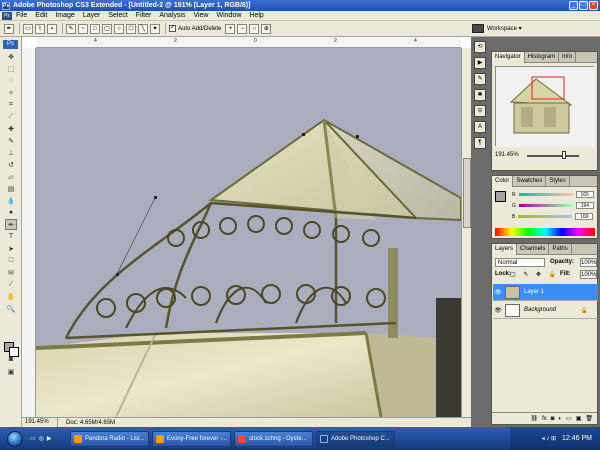 This screenshot has width=600, height=450. Describe the element at coordinates (11, 140) in the screenshot. I see `brush-tool-icon: ✎` at that location.